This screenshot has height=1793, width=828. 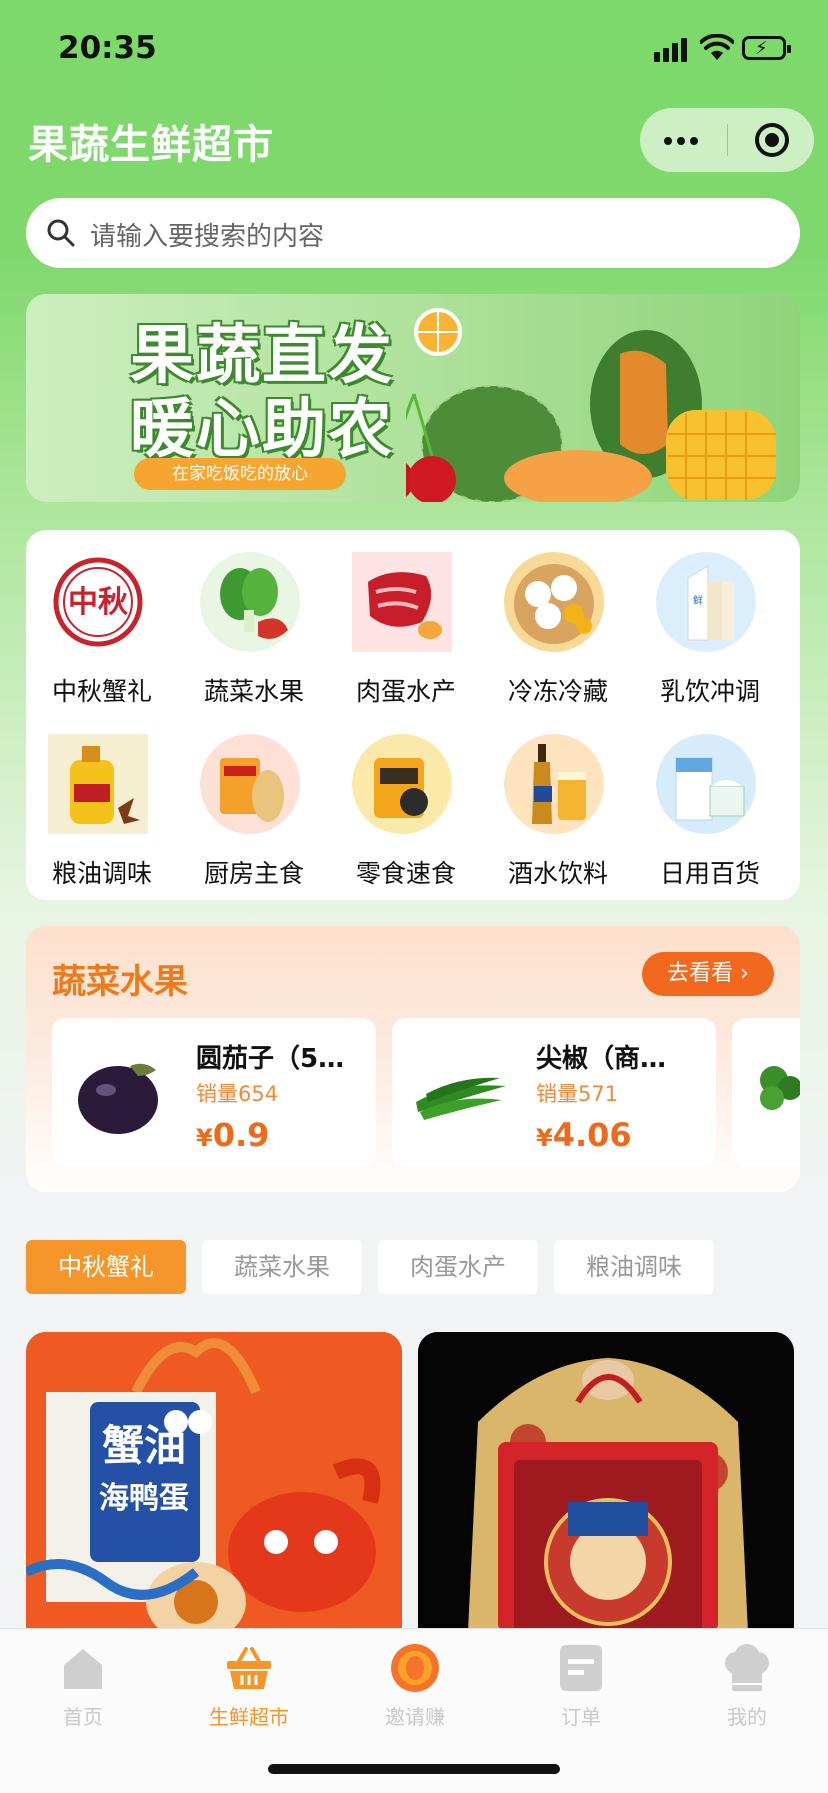 I want to click on mini-program-capsule, so click(x=727, y=140).